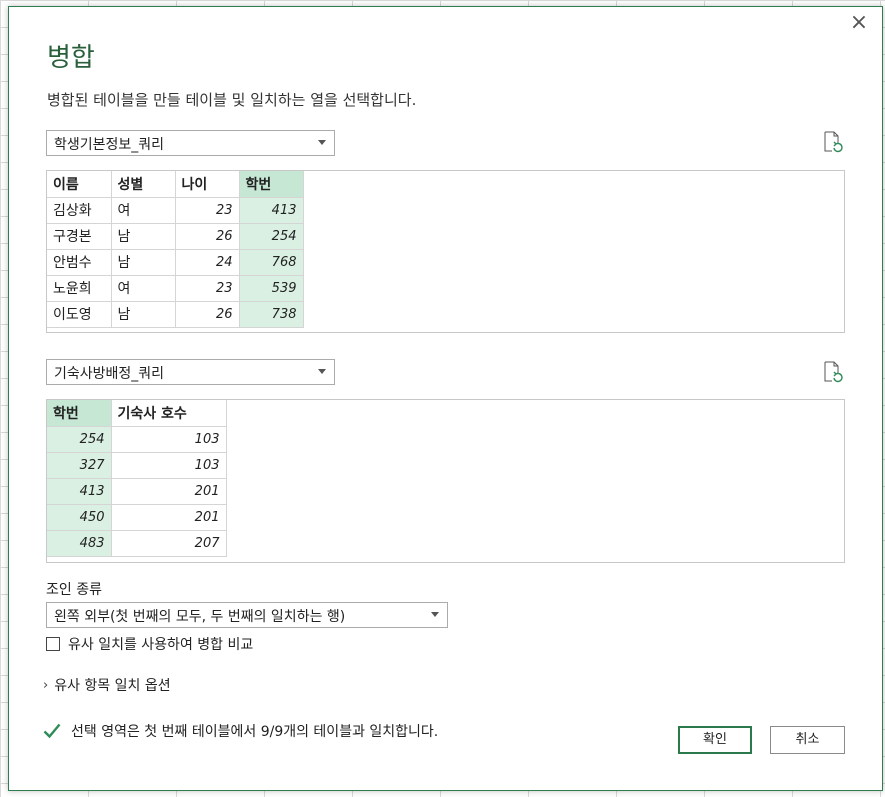 The image size is (885, 797). What do you see at coordinates (807, 740) in the screenshot?
I see `cancel-button: 취소` at bounding box center [807, 740].